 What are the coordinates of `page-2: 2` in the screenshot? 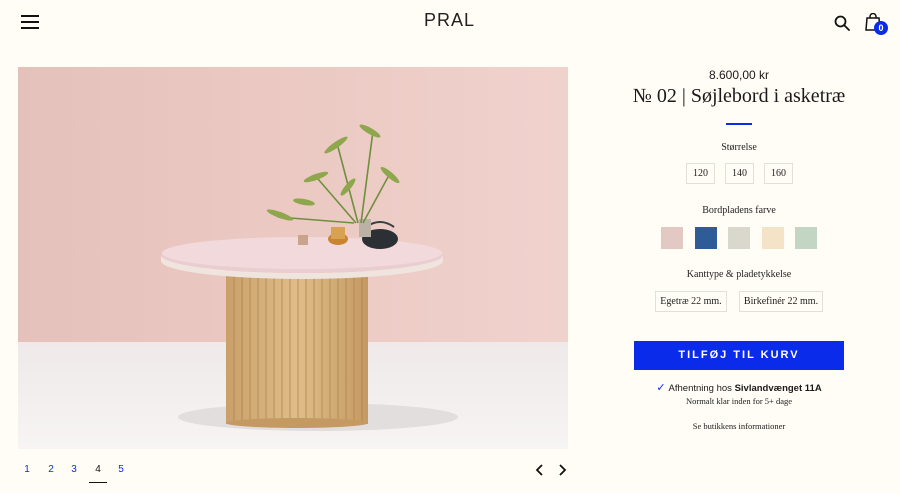 It's located at (51, 470).